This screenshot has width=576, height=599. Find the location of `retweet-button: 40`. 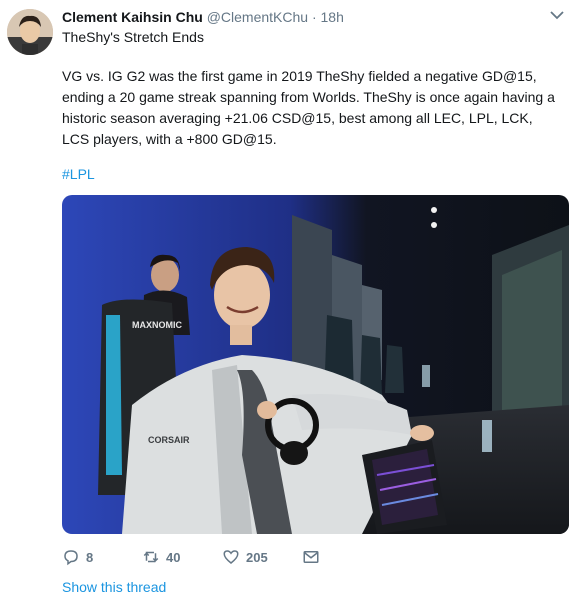

retweet-button: 40 is located at coordinates (161, 557).